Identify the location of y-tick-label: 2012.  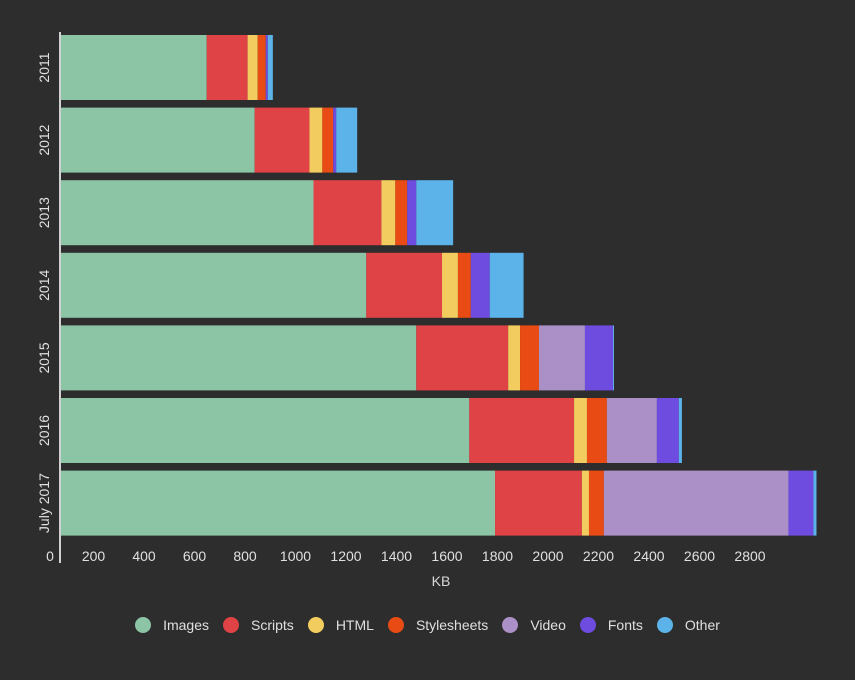
(44, 139).